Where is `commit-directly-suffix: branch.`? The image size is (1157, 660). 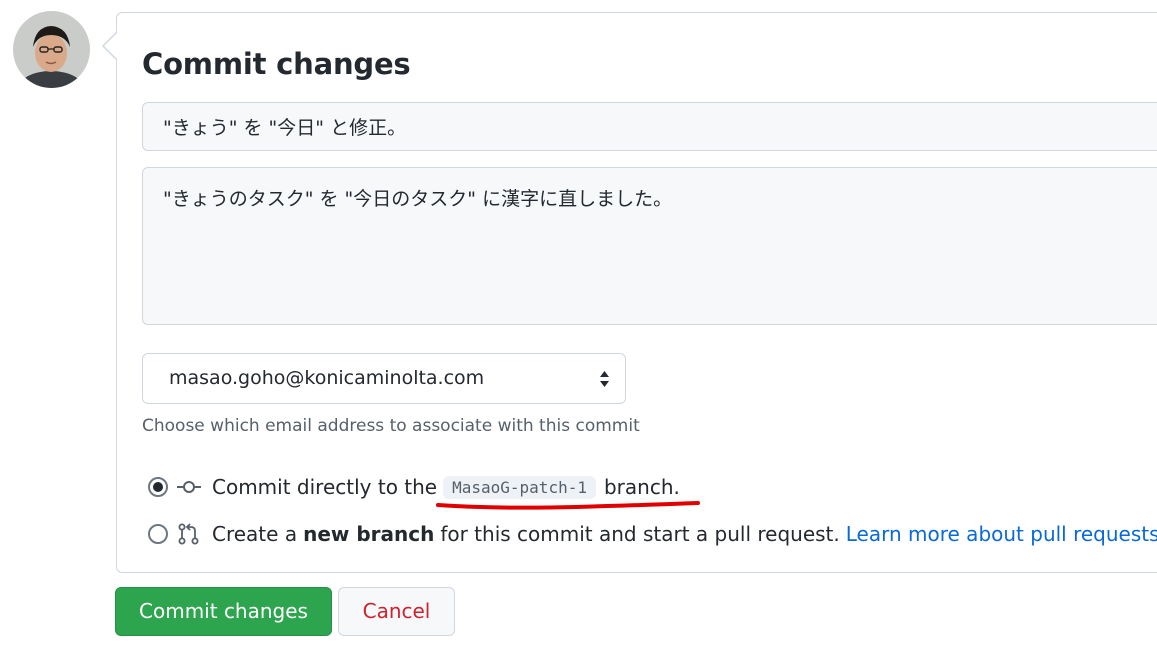
commit-directly-suffix: branch. is located at coordinates (641, 487).